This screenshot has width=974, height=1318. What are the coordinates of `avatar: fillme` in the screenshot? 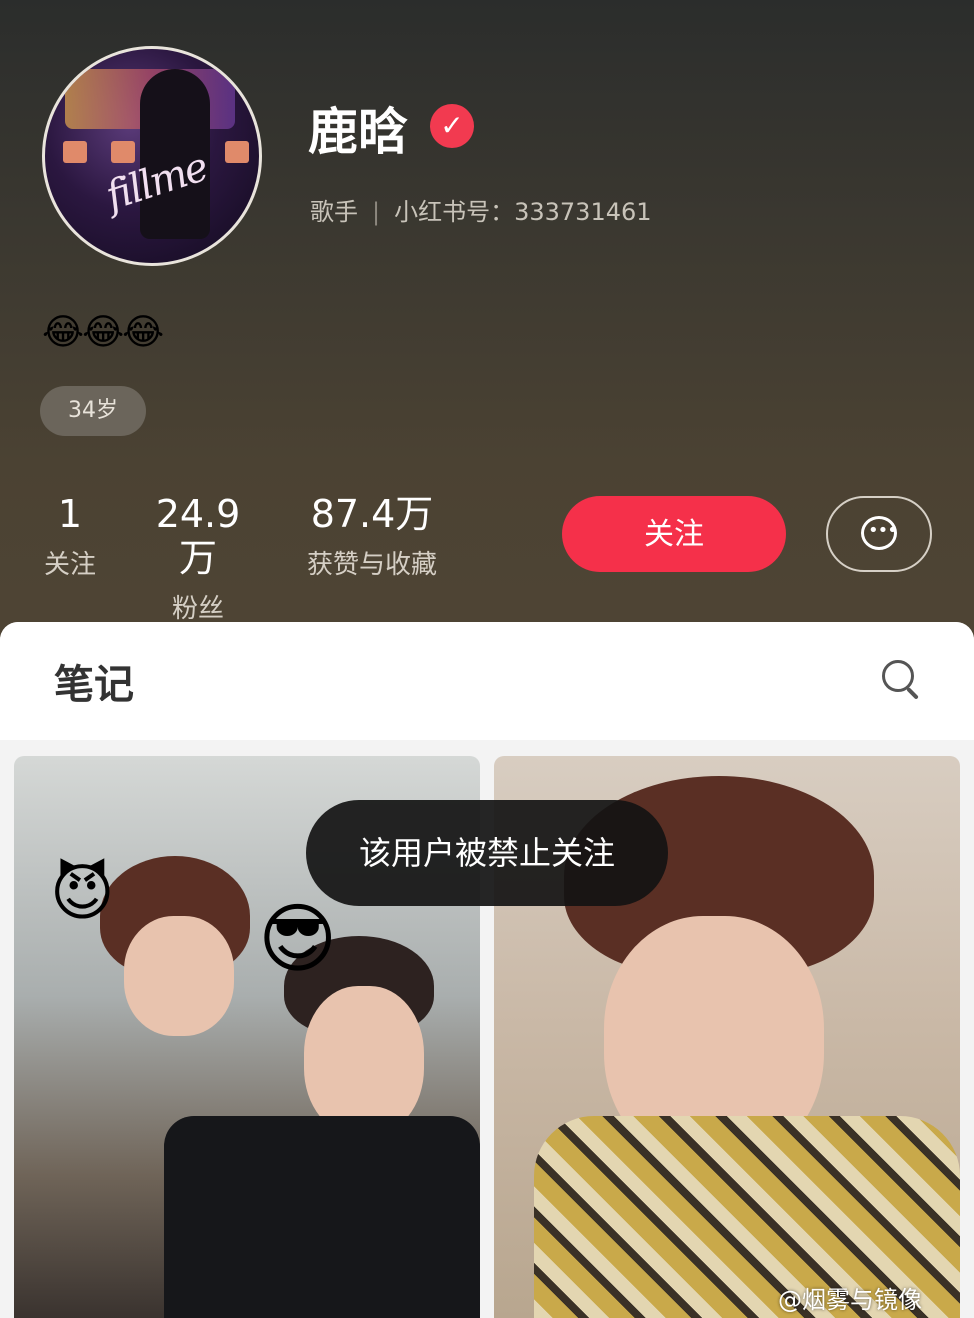 It's located at (152, 156).